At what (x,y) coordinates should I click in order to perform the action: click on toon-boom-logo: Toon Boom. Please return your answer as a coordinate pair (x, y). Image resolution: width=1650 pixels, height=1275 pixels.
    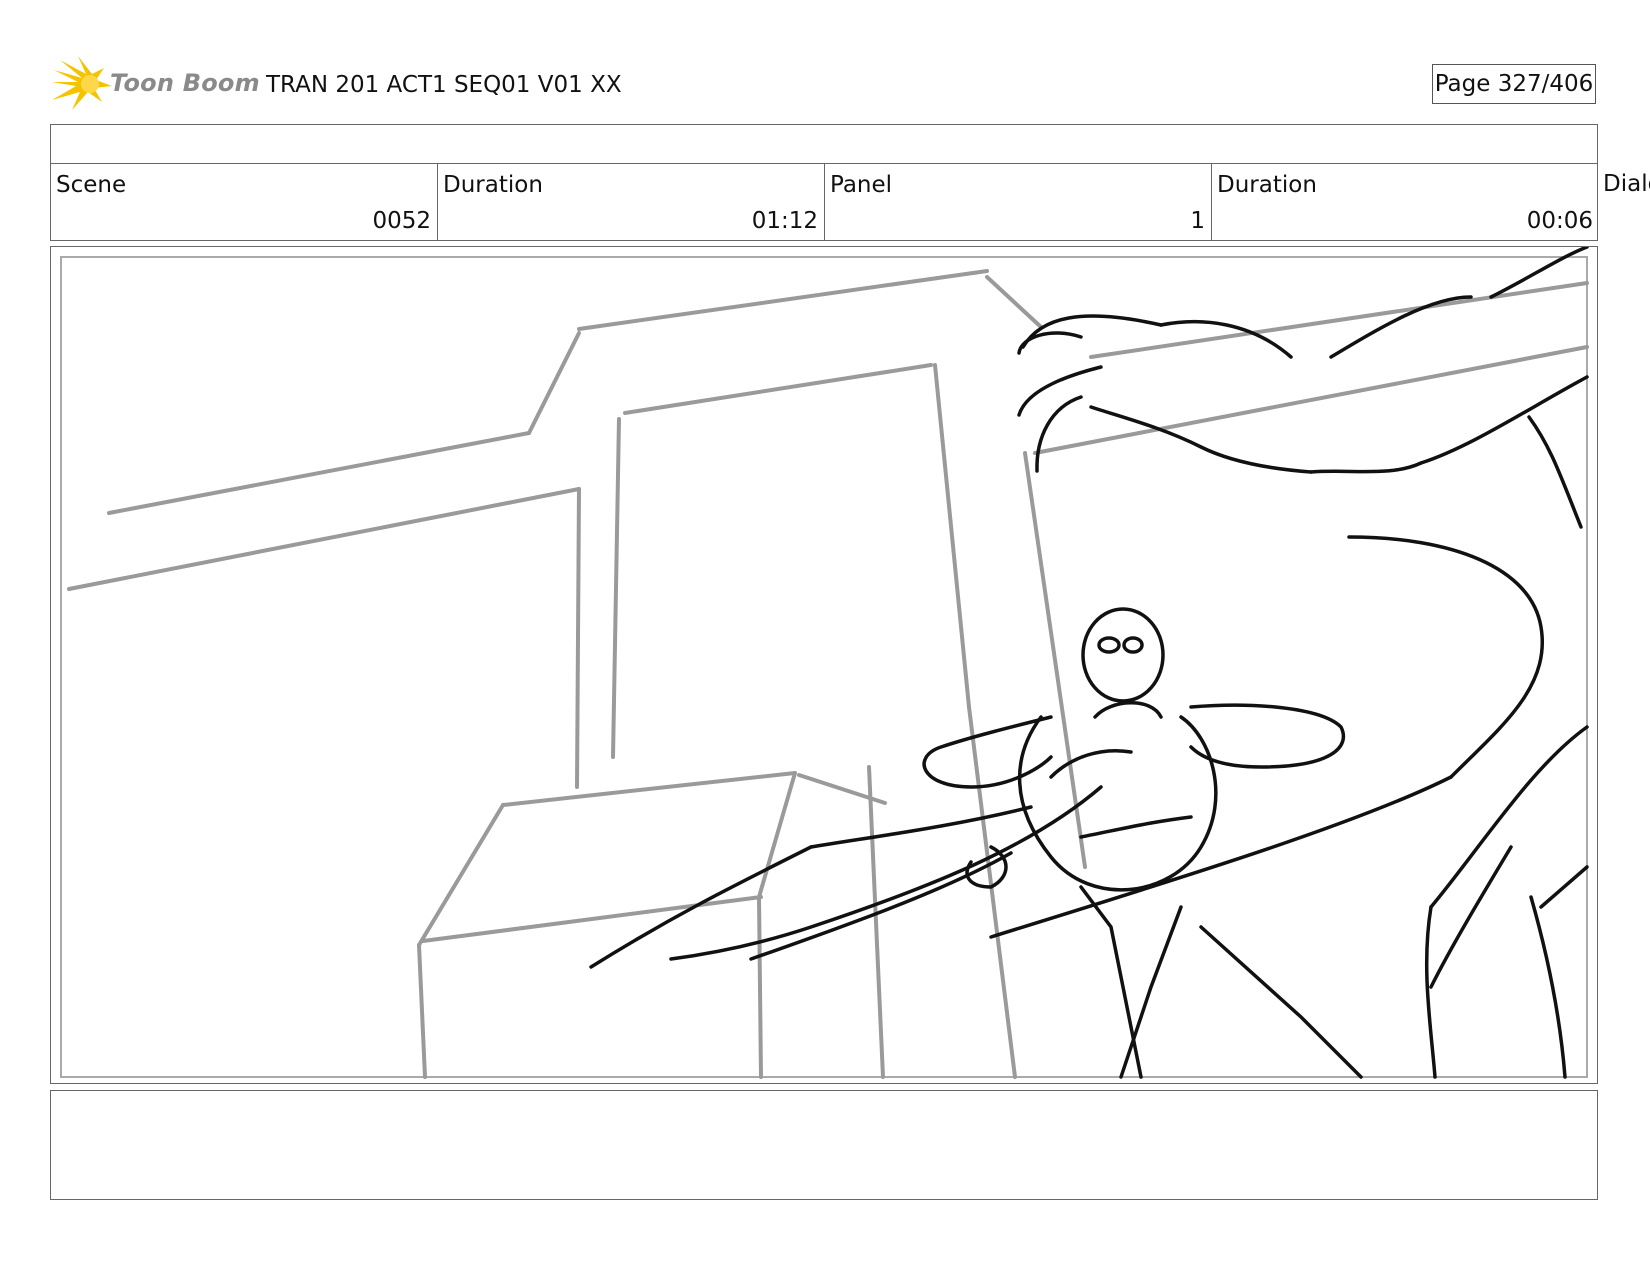
    Looking at the image, I should click on (156, 86).